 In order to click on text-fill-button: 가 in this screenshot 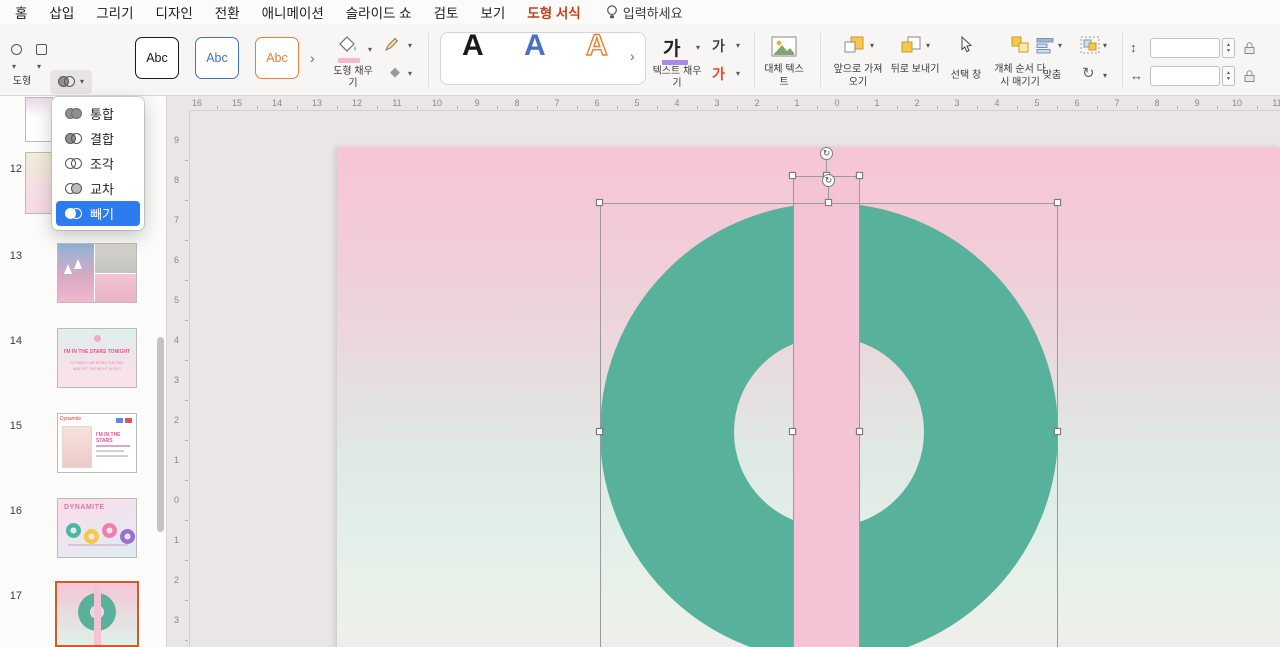, I will do `click(676, 51)`.